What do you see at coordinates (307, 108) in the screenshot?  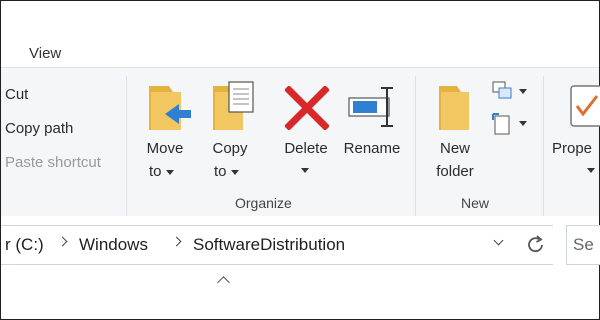 I see `delete-x-icon` at bounding box center [307, 108].